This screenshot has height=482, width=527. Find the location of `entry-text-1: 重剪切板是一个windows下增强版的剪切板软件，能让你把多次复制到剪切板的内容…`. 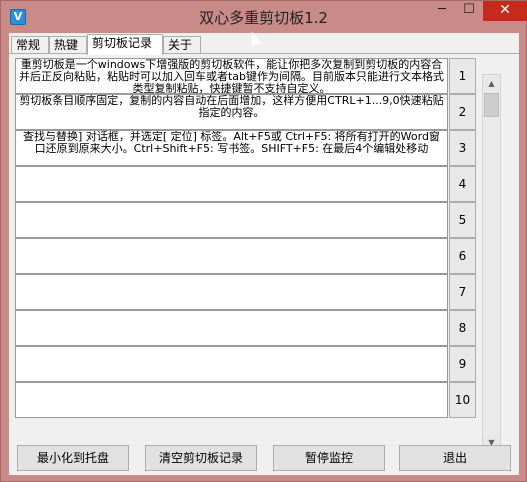

entry-text-1: 重剪切板是一个windows下增强版的剪切板软件，能让你把多次复制到剪切板的内容… is located at coordinates (231, 76).